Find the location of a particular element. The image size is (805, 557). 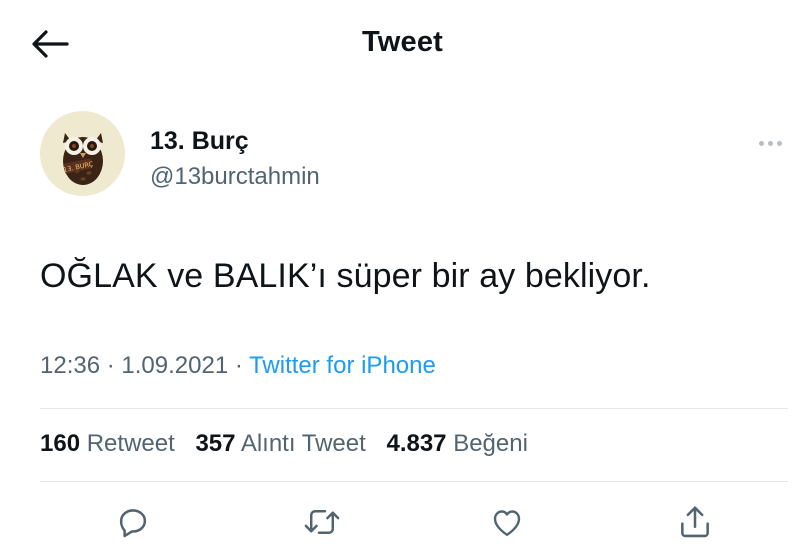

tweet-time: 12:36 is located at coordinates (70, 365).